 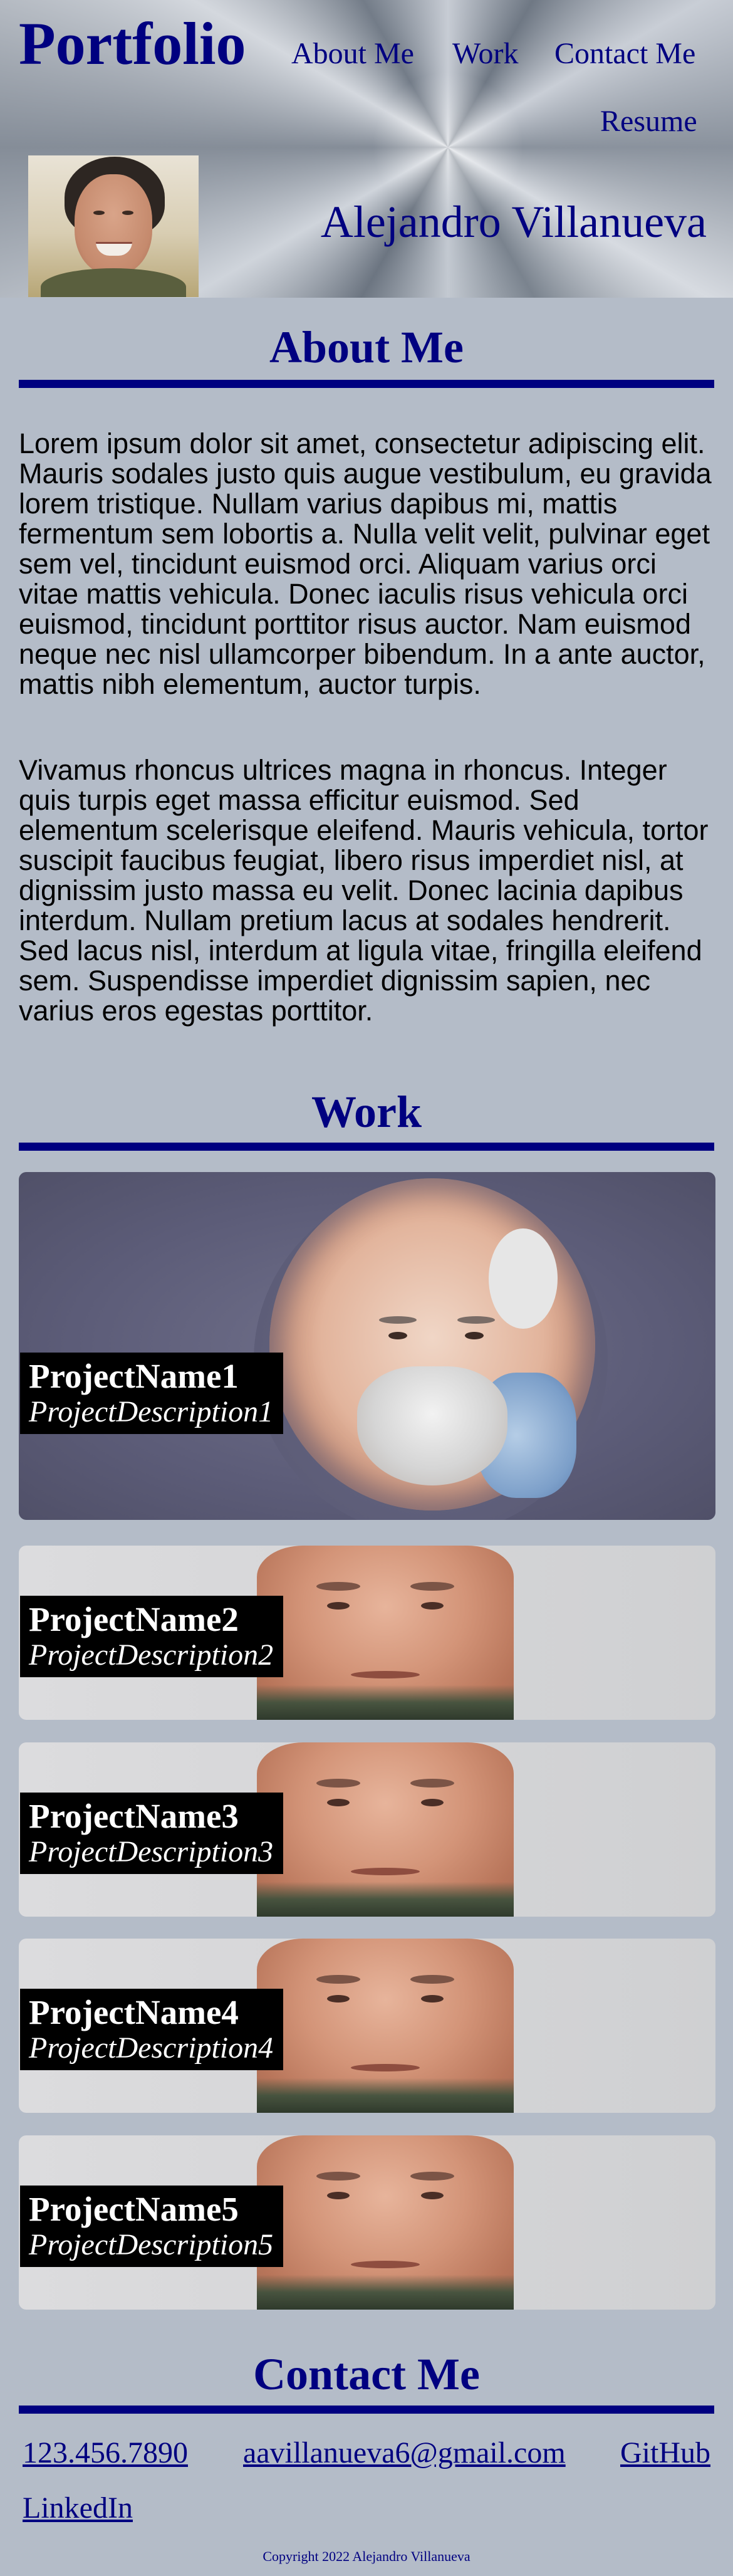 I want to click on project-caption-1: ProjectName1 ProjectDescription1, so click(x=151, y=1393).